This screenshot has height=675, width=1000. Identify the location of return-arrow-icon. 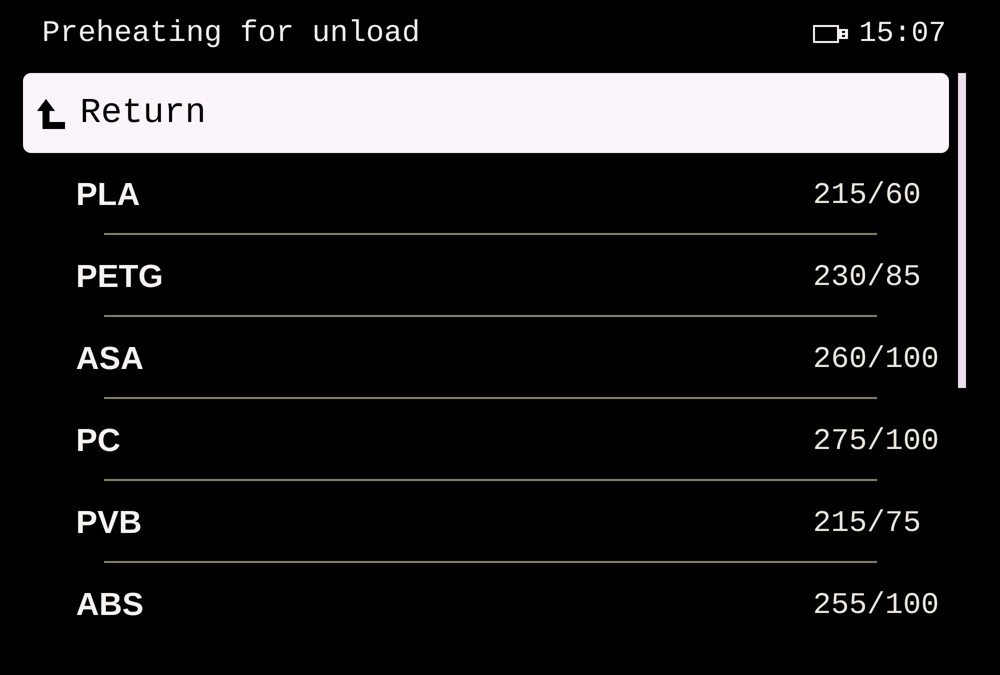
(51, 114).